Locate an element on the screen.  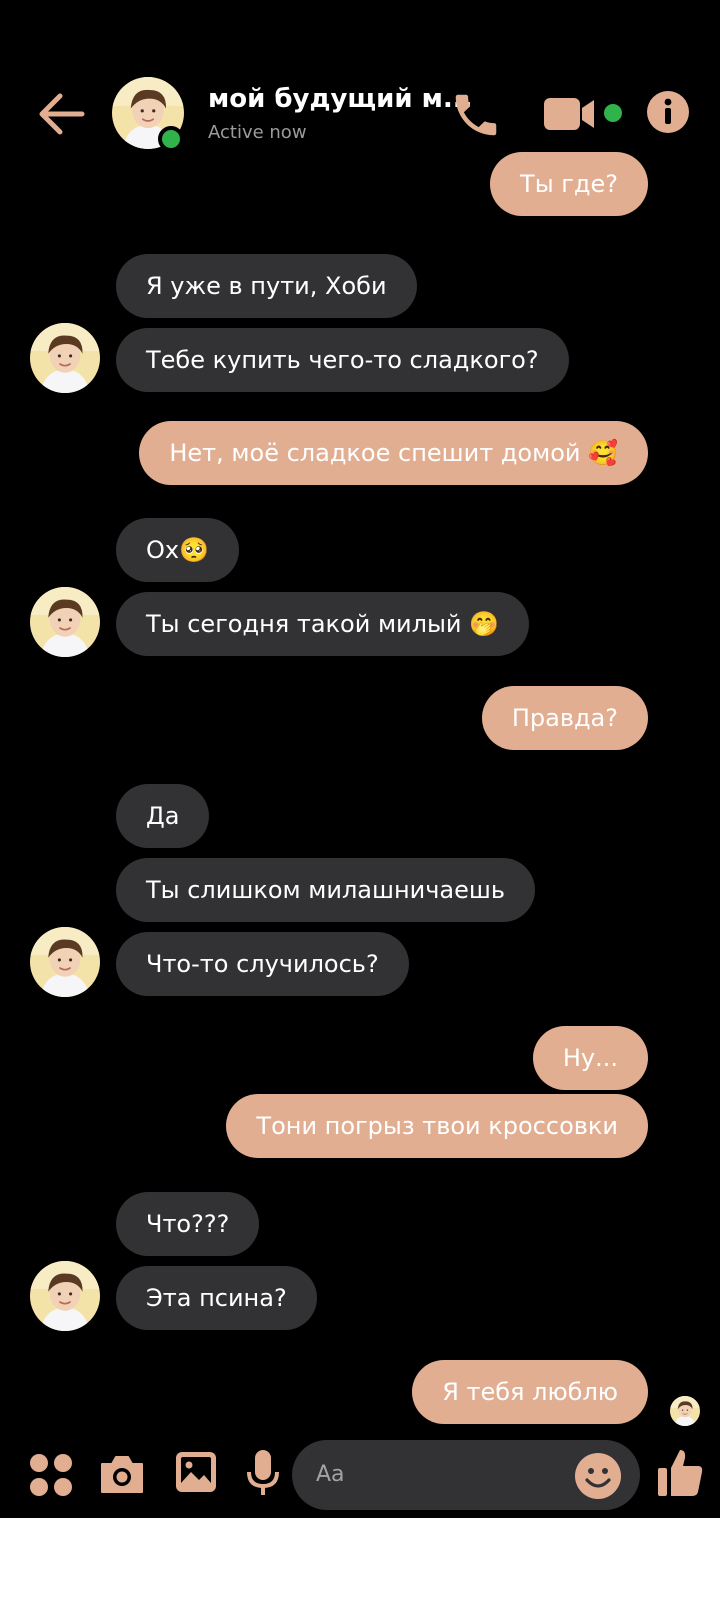
message-bubble-incoming: Ты слишком милашничаешь is located at coordinates (326, 890).